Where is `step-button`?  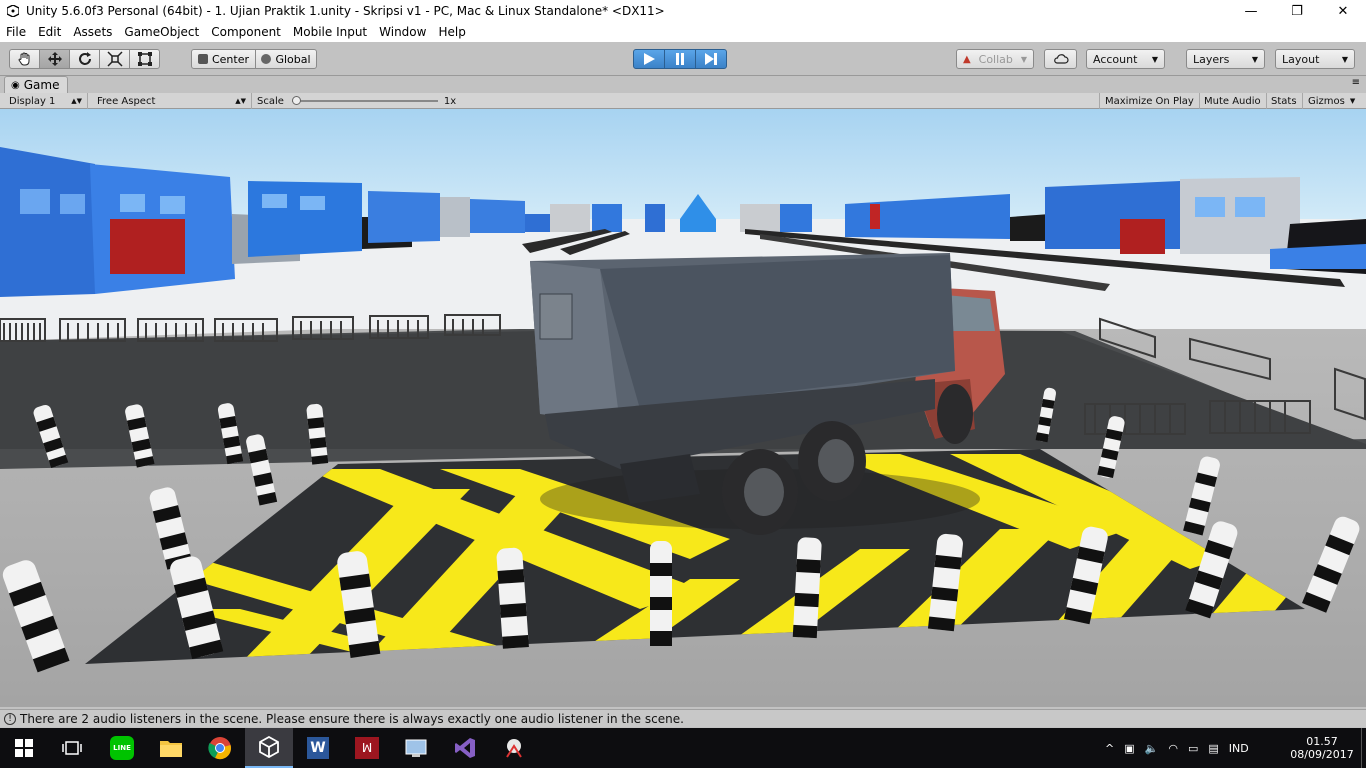
step-button is located at coordinates (711, 59).